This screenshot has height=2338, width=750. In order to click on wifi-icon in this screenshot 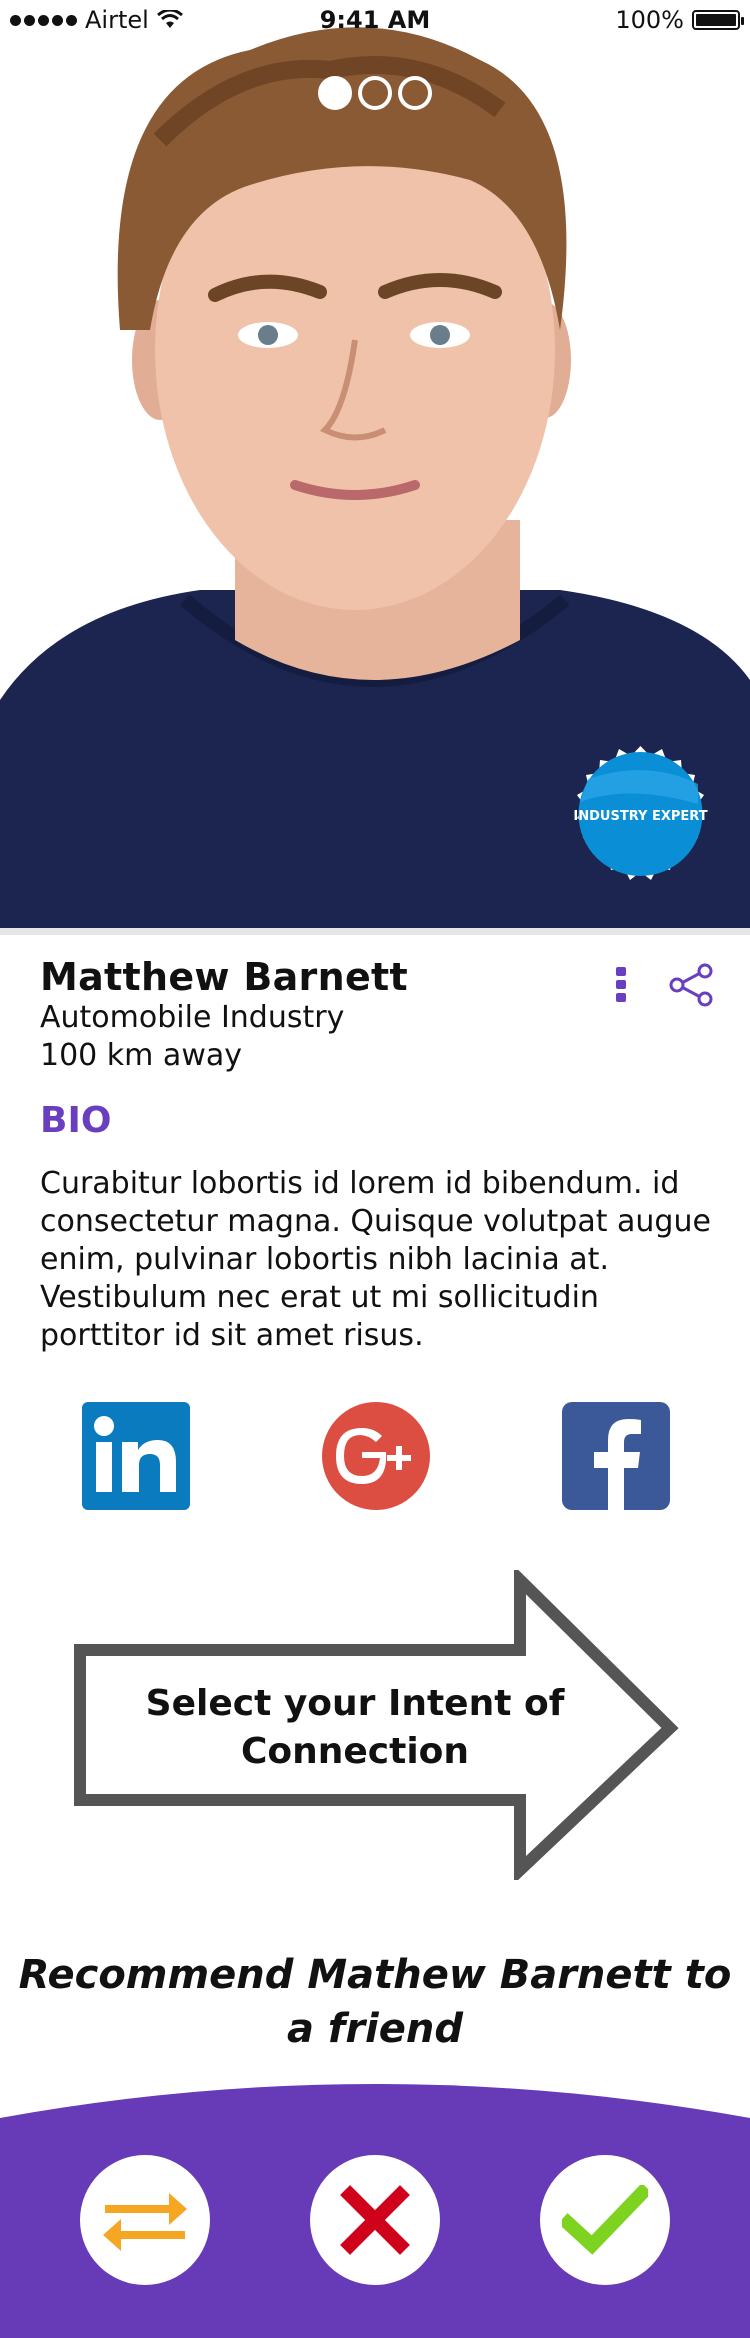, I will do `click(169, 19)`.